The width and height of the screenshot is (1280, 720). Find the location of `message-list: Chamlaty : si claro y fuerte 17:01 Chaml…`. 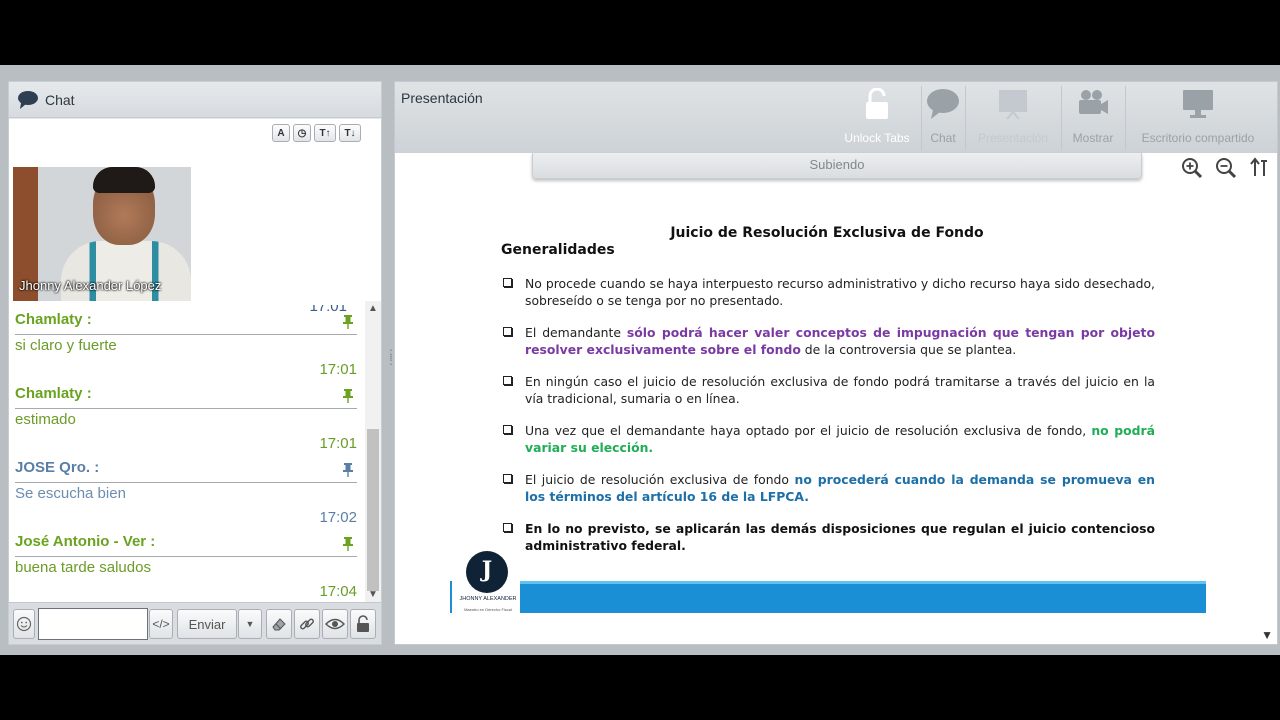

message-list: Chamlaty : si claro y fuerte 17:01 Chaml… is located at coordinates (186, 454).